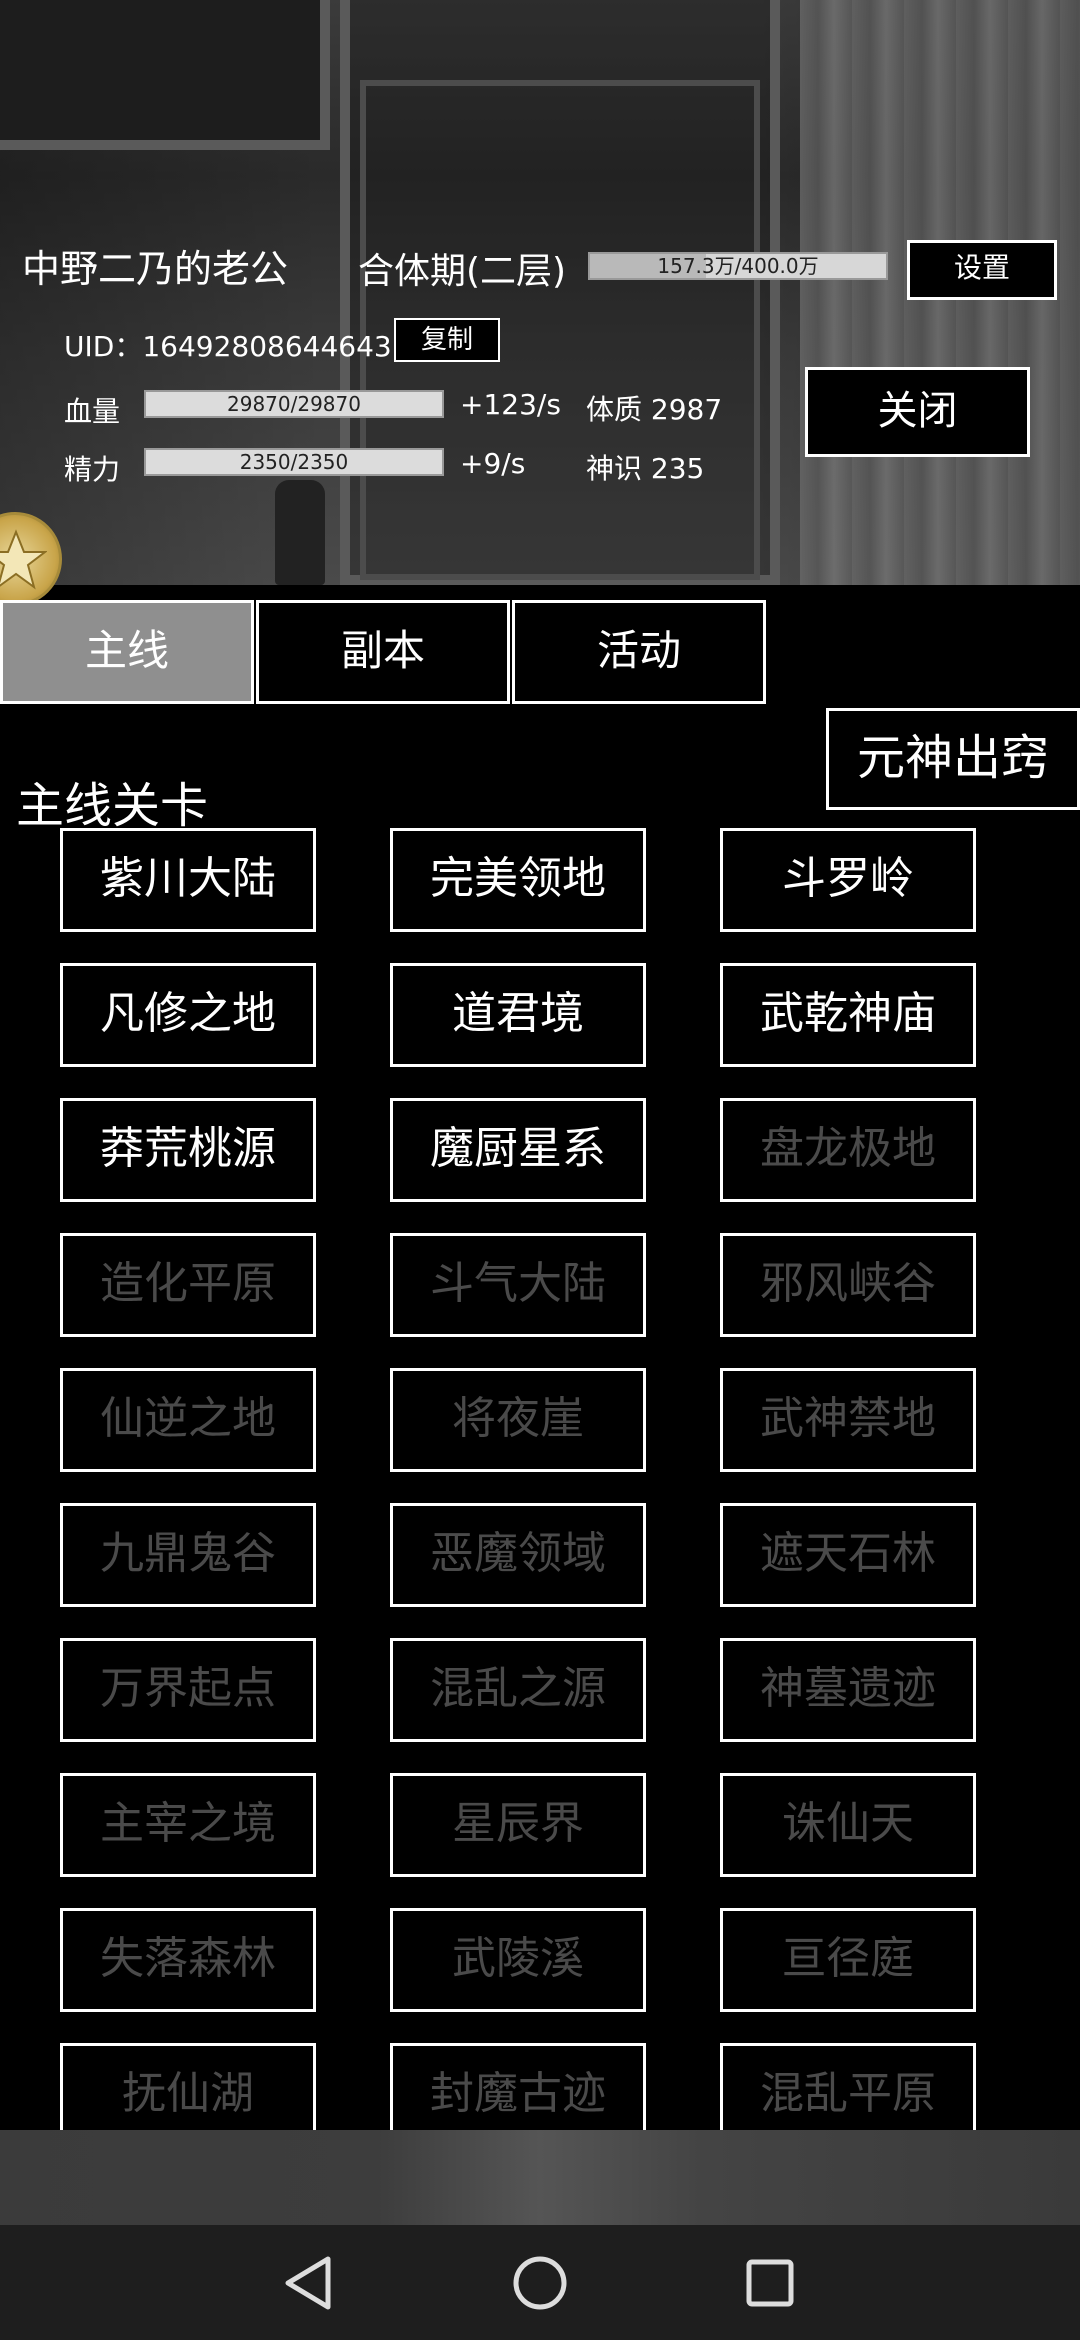 This screenshot has width=1080, height=2340. I want to click on stage-button: 星辰界, so click(518, 1825).